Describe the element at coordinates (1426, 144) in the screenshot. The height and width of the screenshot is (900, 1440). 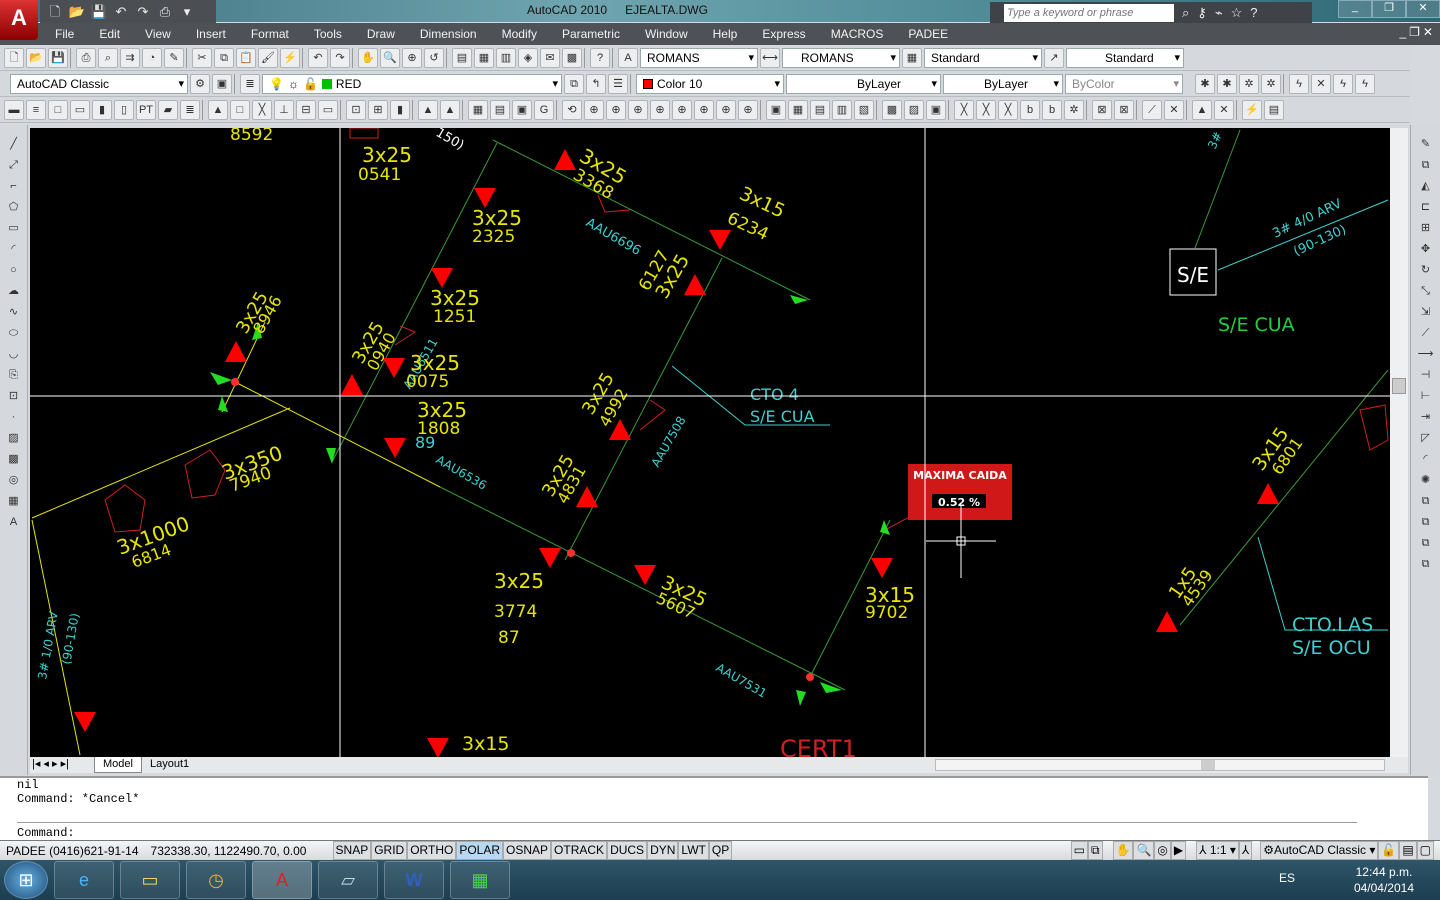
I see `erase-icon: ✎` at that location.